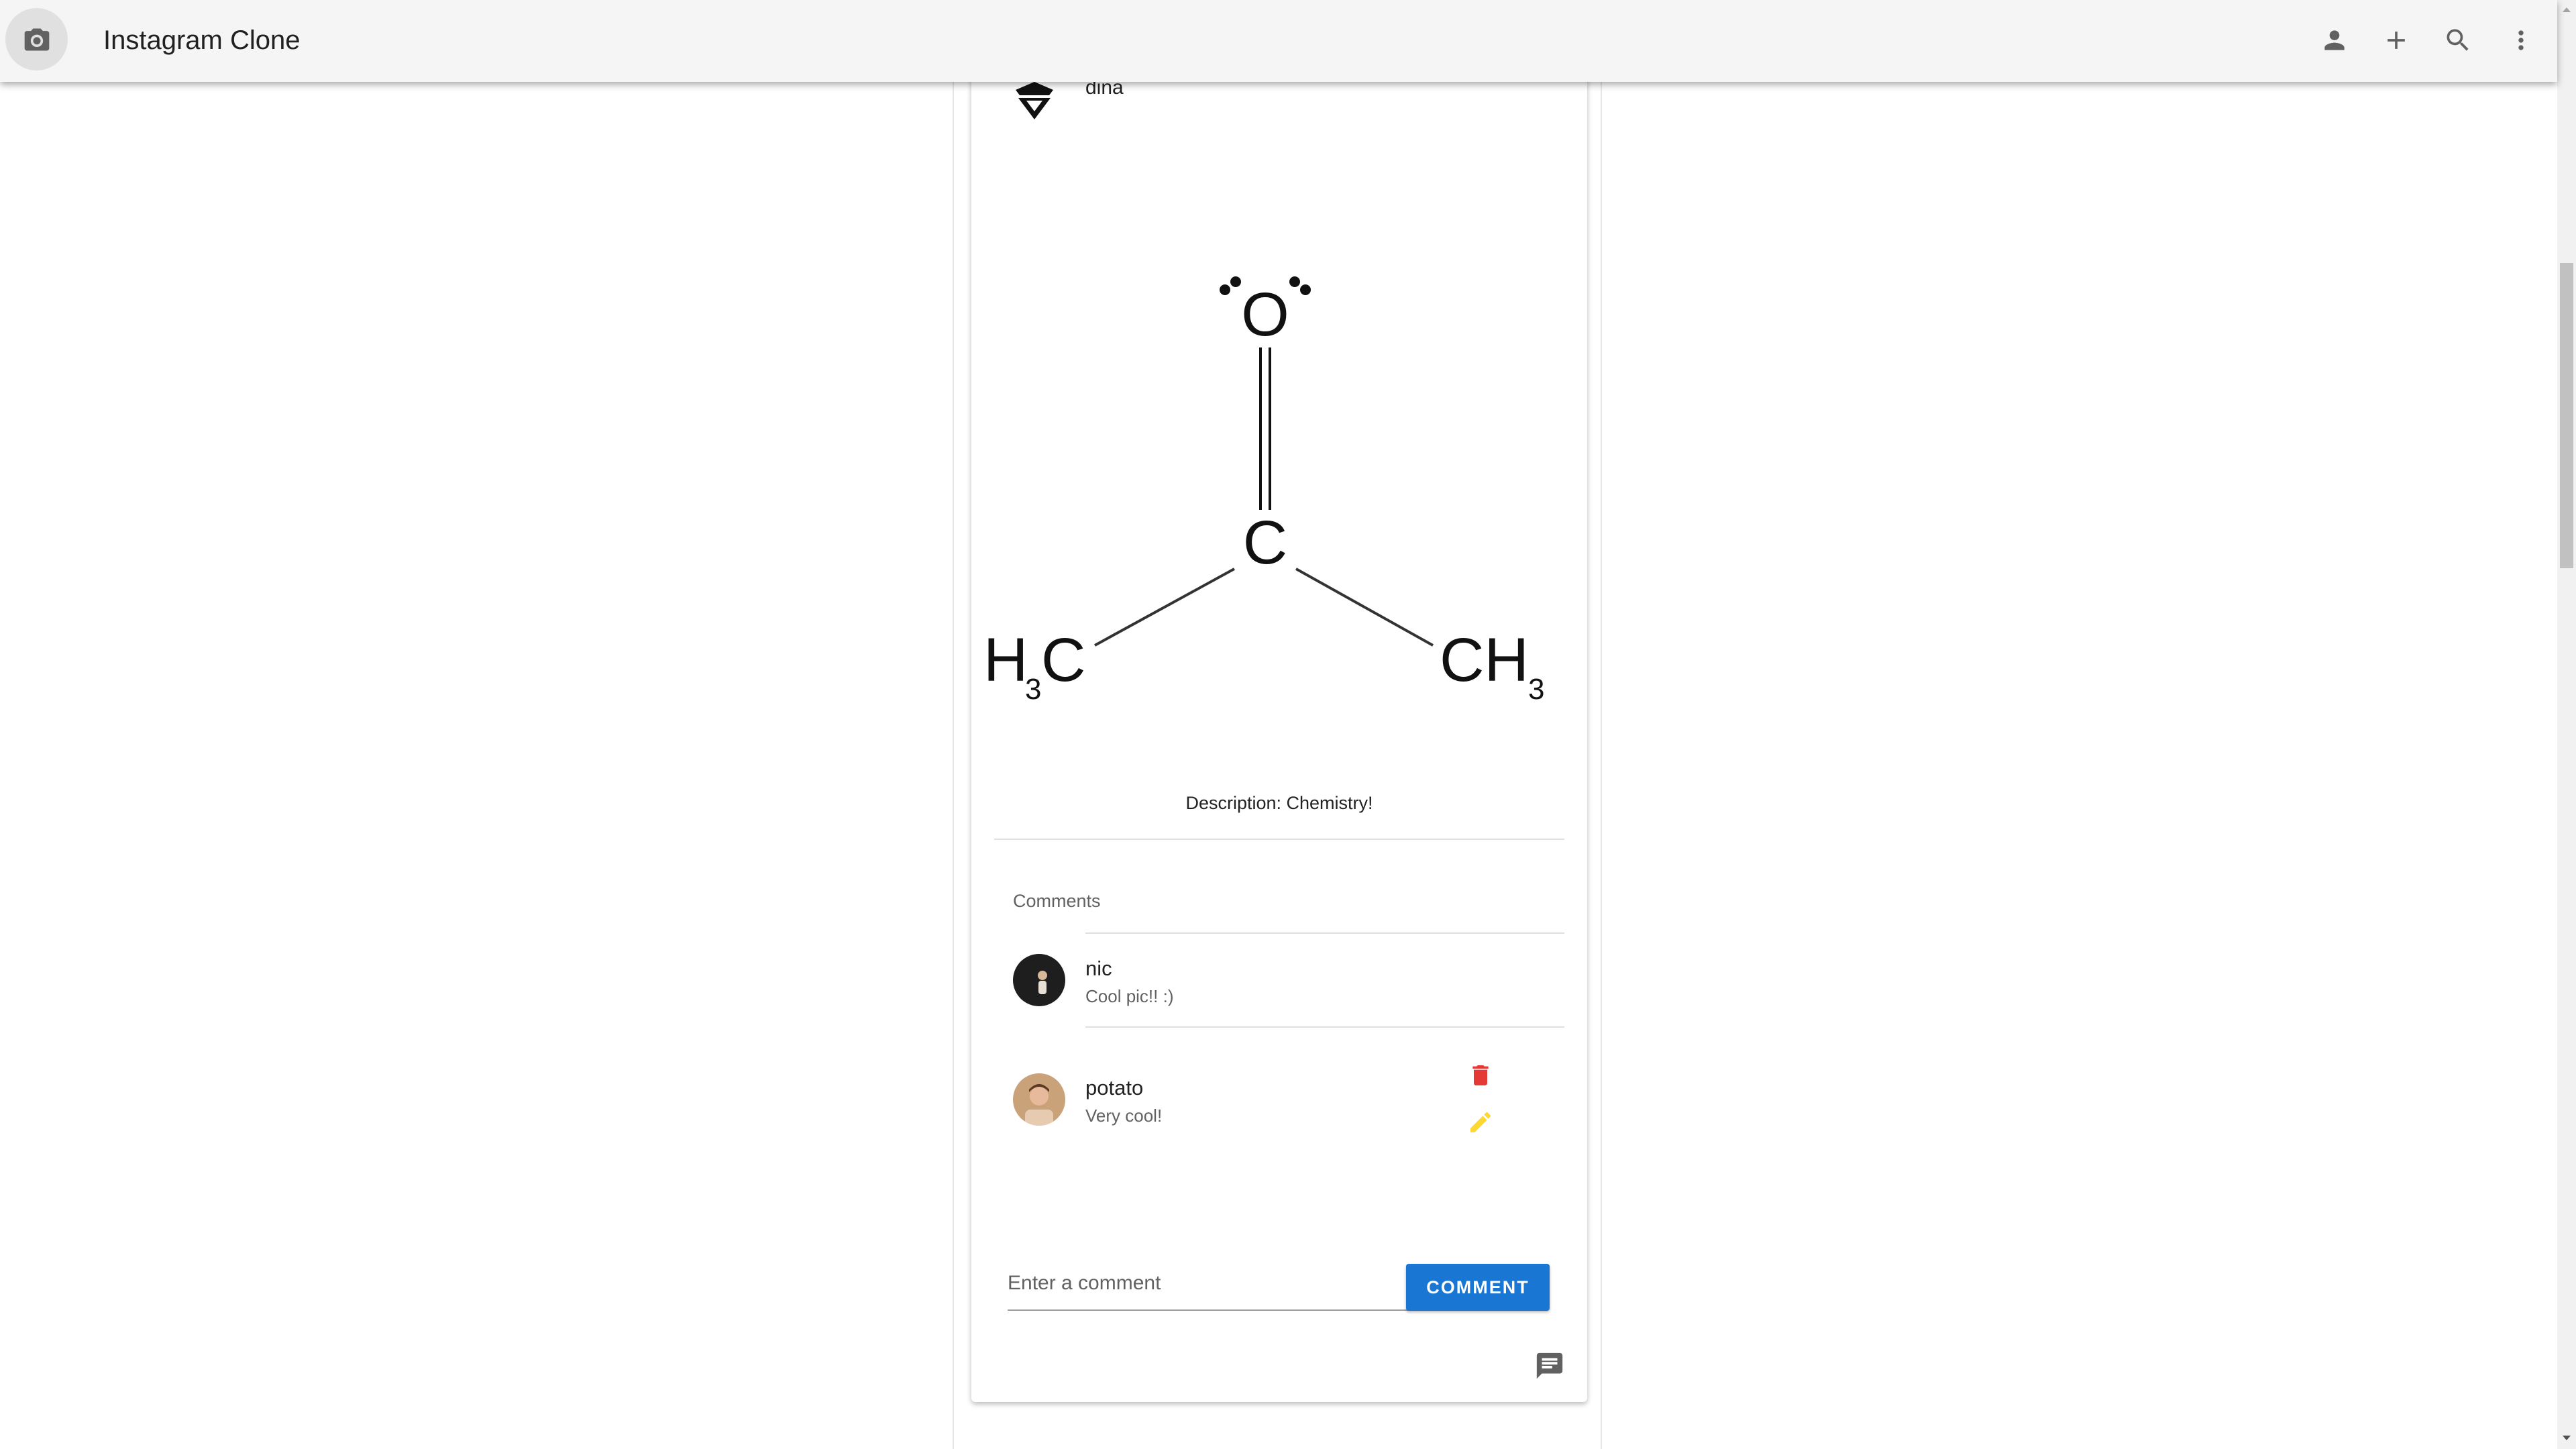 Image resolution: width=2576 pixels, height=1449 pixels. I want to click on dina-avatar-icon, so click(1034, 100).